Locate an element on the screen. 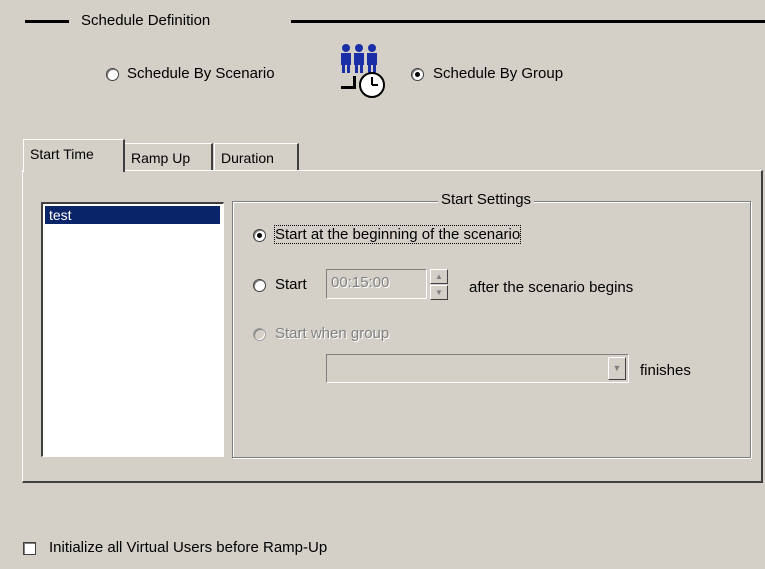 The height and width of the screenshot is (569, 765). time-spinner: ▲ ▼ is located at coordinates (439, 284).